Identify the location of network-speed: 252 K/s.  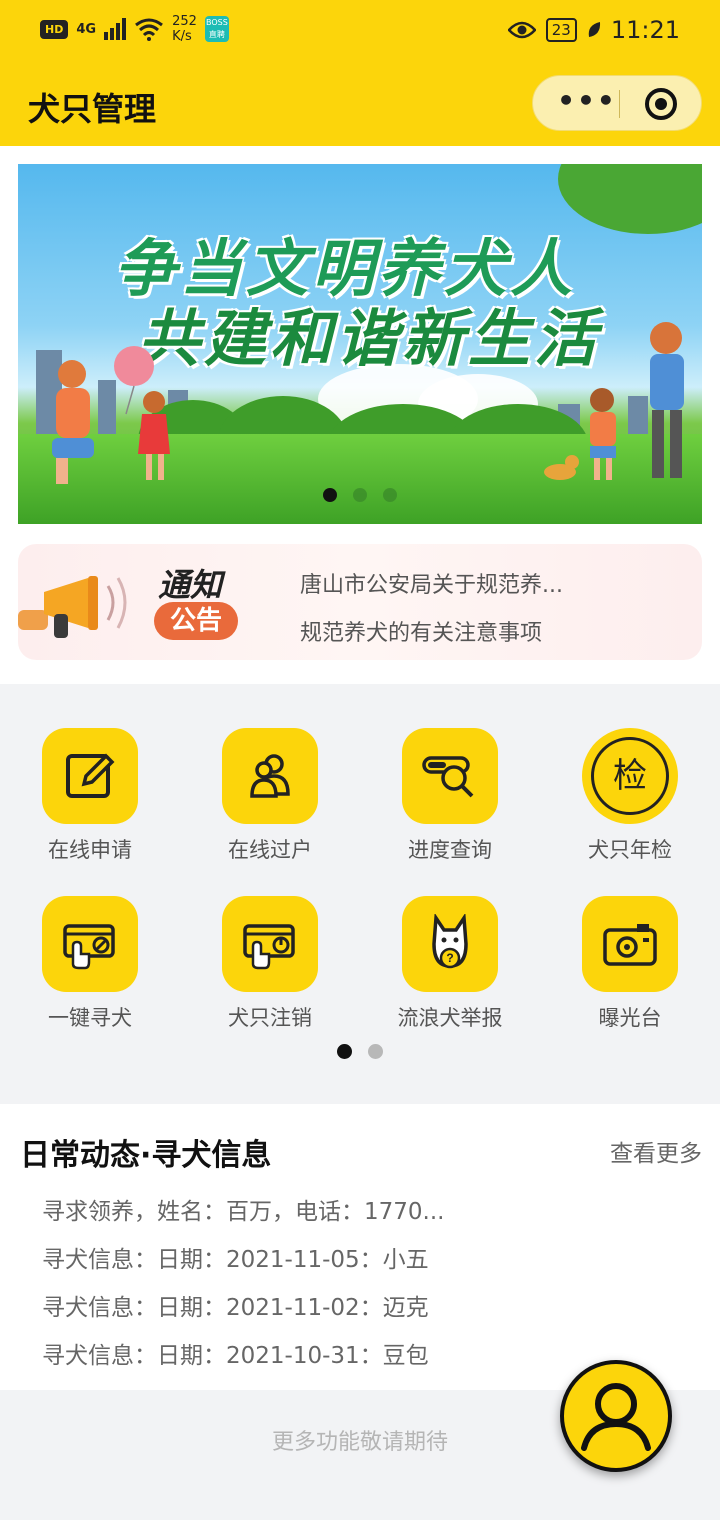
(184, 29).